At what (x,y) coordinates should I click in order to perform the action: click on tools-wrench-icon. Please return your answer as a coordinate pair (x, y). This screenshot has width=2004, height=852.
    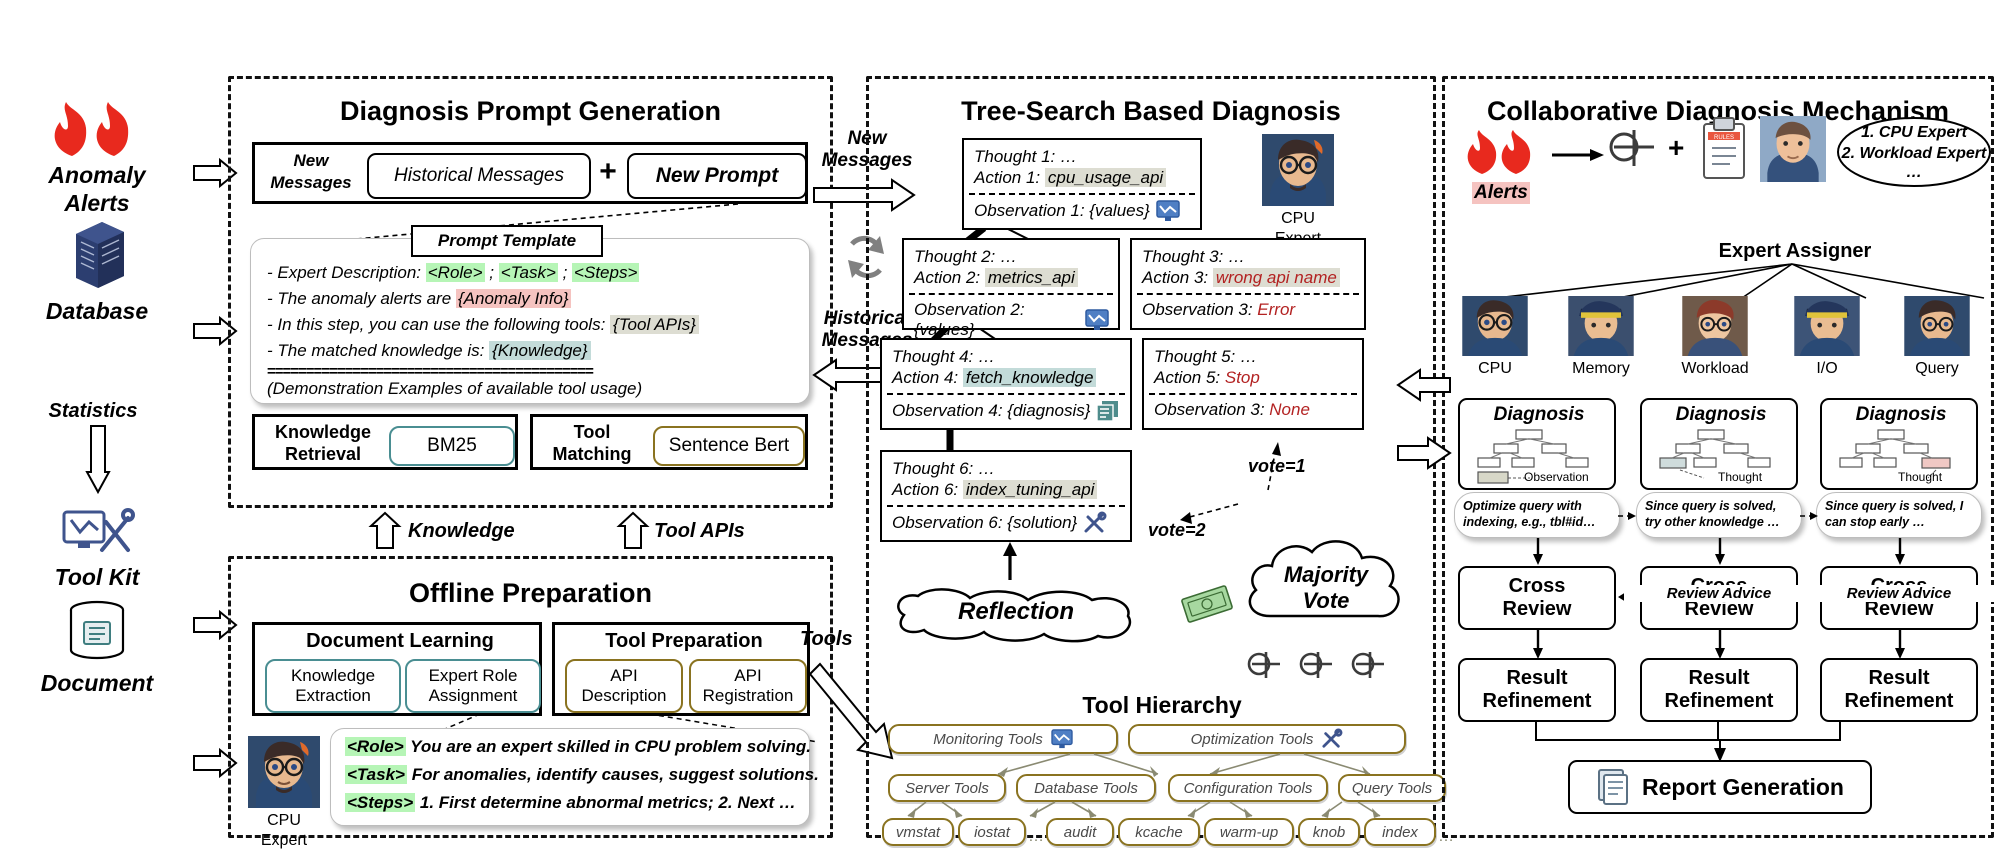
    Looking at the image, I should click on (1095, 522).